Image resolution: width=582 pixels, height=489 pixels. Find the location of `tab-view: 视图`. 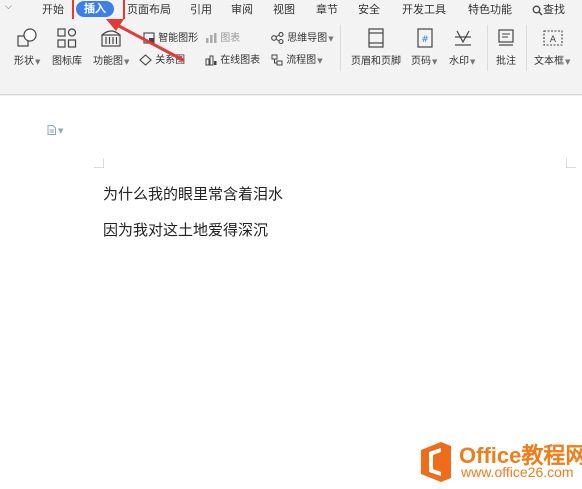

tab-view: 视图 is located at coordinates (284, 9).